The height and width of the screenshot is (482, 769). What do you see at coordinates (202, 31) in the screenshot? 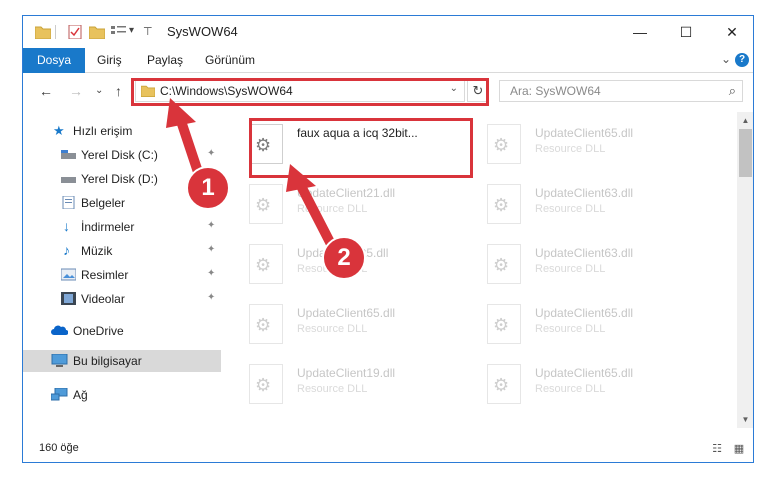
I see `window-title: SysWOW64` at bounding box center [202, 31].